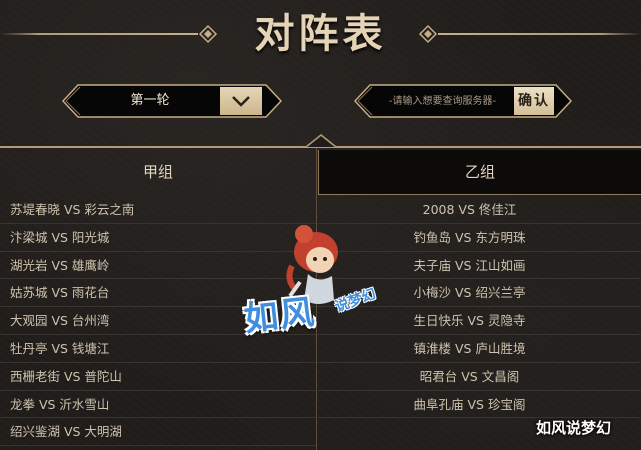 The image size is (641, 450). Describe the element at coordinates (158, 172) in the screenshot. I see `tab-group-a: 甲组` at that location.